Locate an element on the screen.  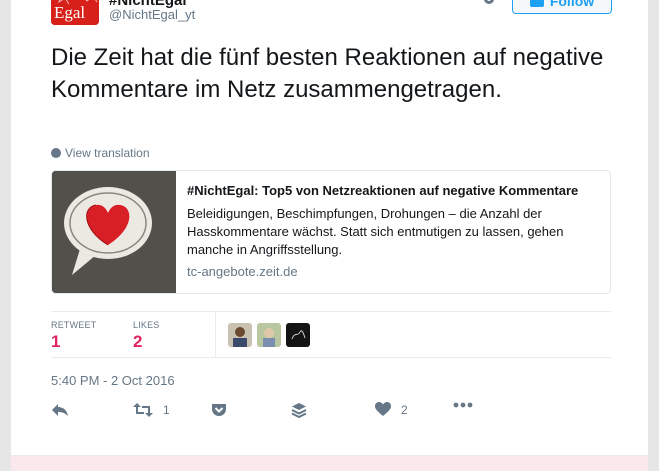
retweets-count: 1 is located at coordinates (55, 342).